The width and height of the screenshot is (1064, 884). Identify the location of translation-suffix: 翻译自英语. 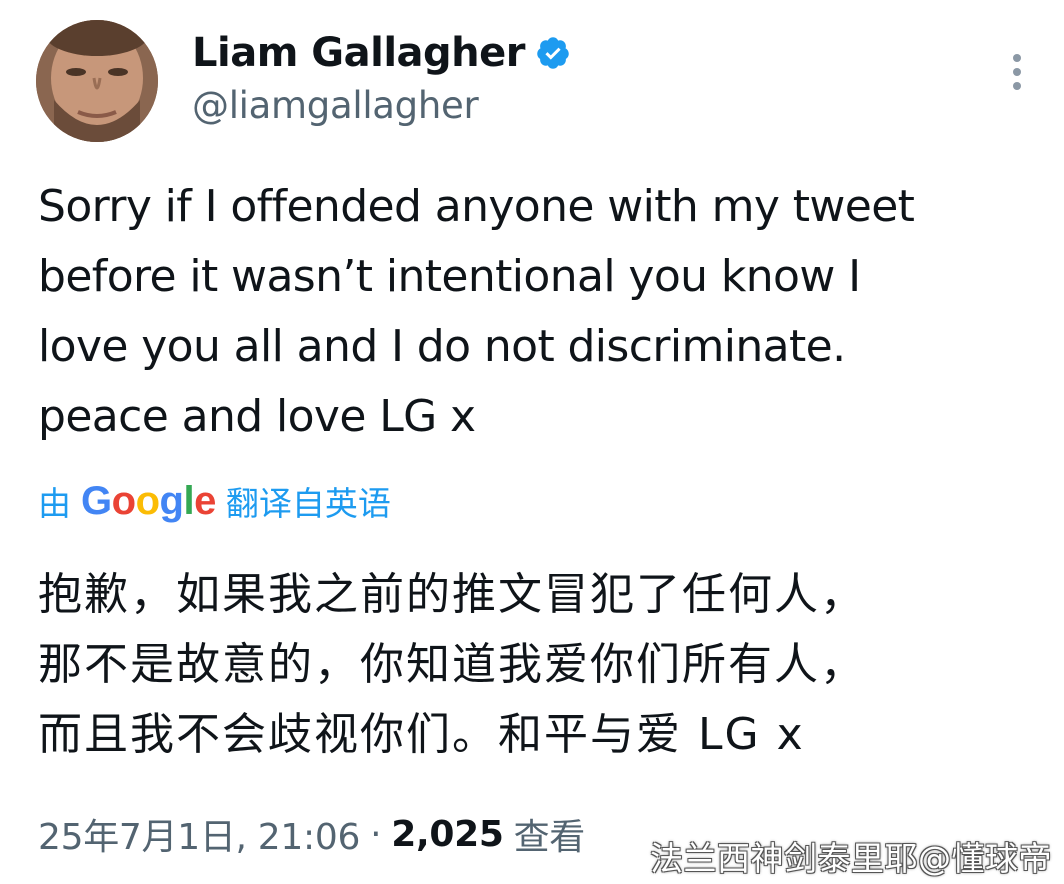
(308, 503).